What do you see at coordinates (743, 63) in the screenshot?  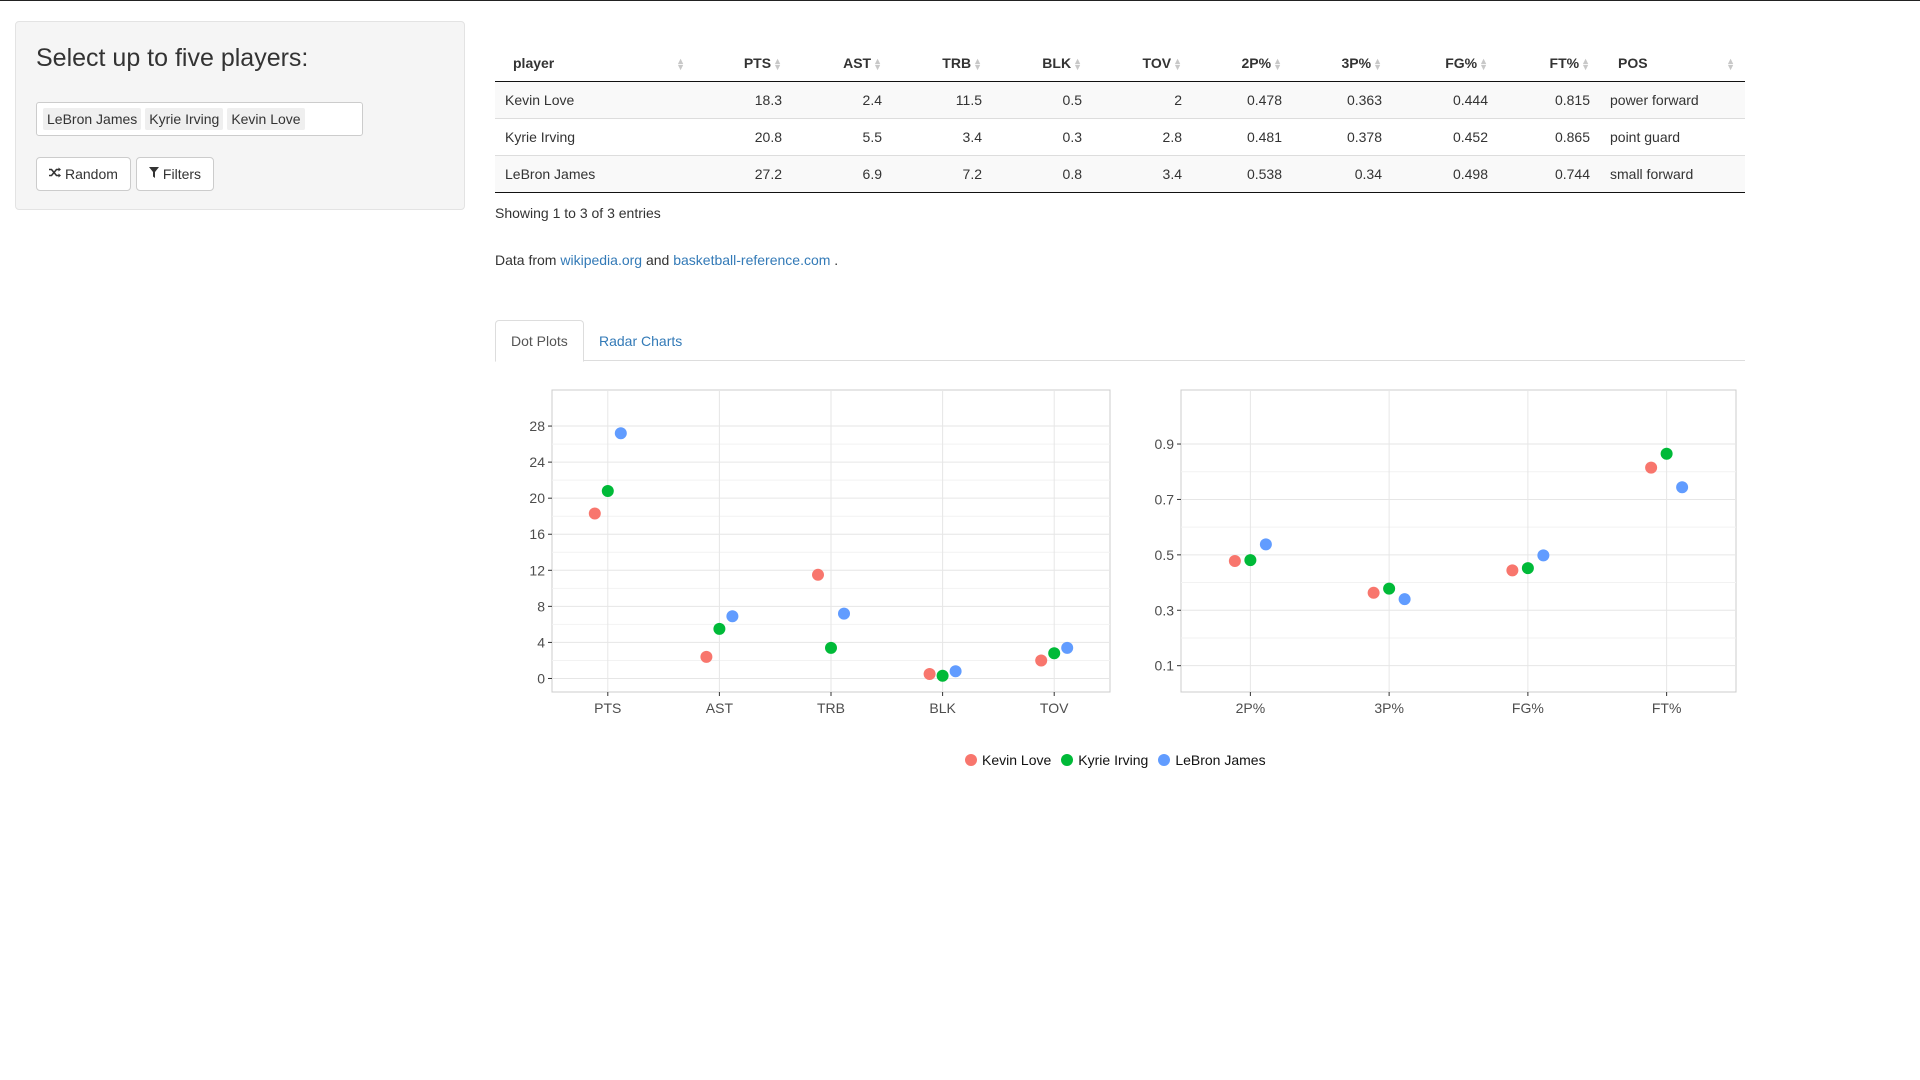 I see `column-header-pts: PTS ▲ ▼` at bounding box center [743, 63].